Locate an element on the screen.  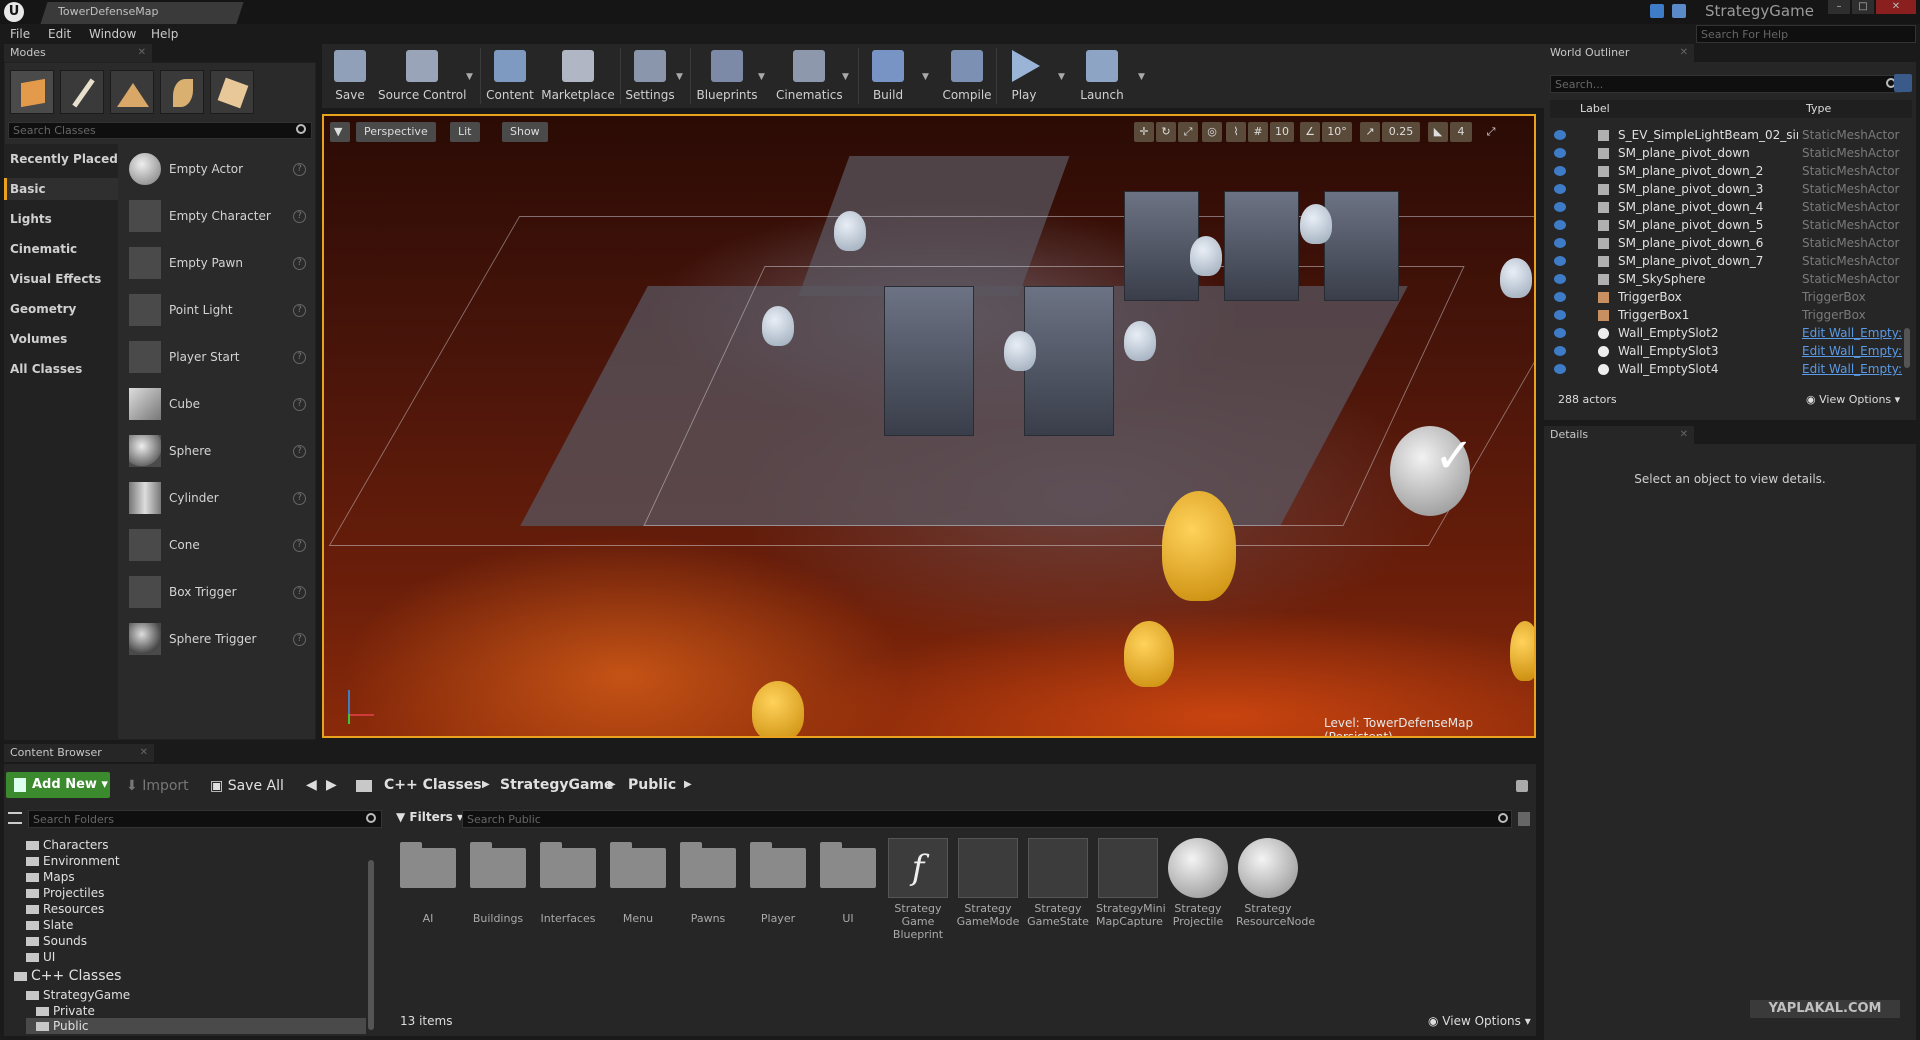
rotate-tool-icon: ↻ is located at coordinates (1166, 132).